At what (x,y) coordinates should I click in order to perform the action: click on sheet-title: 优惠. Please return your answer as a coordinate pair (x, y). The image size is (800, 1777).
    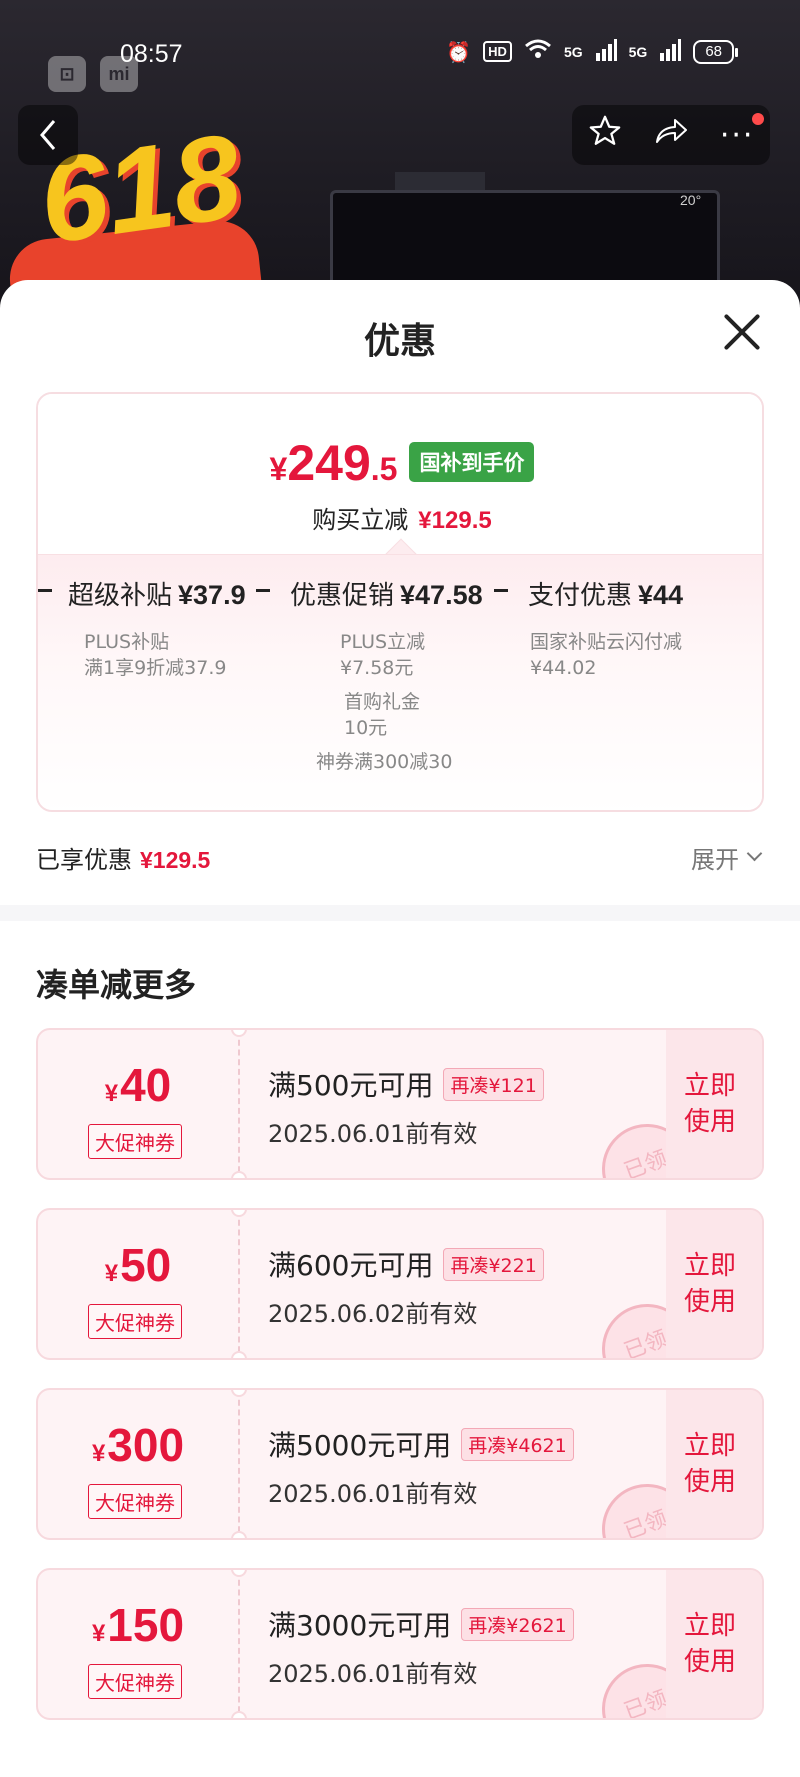
    Looking at the image, I should click on (399, 341).